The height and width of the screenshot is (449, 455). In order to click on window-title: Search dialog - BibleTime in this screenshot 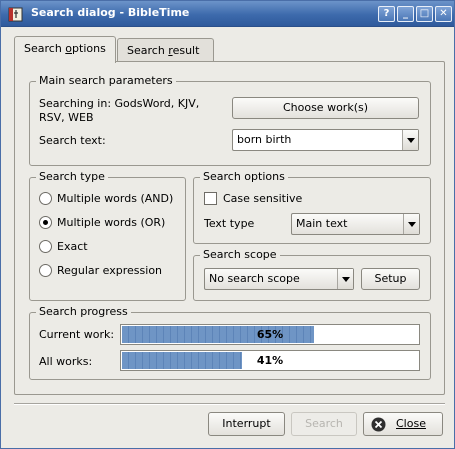, I will do `click(110, 12)`.